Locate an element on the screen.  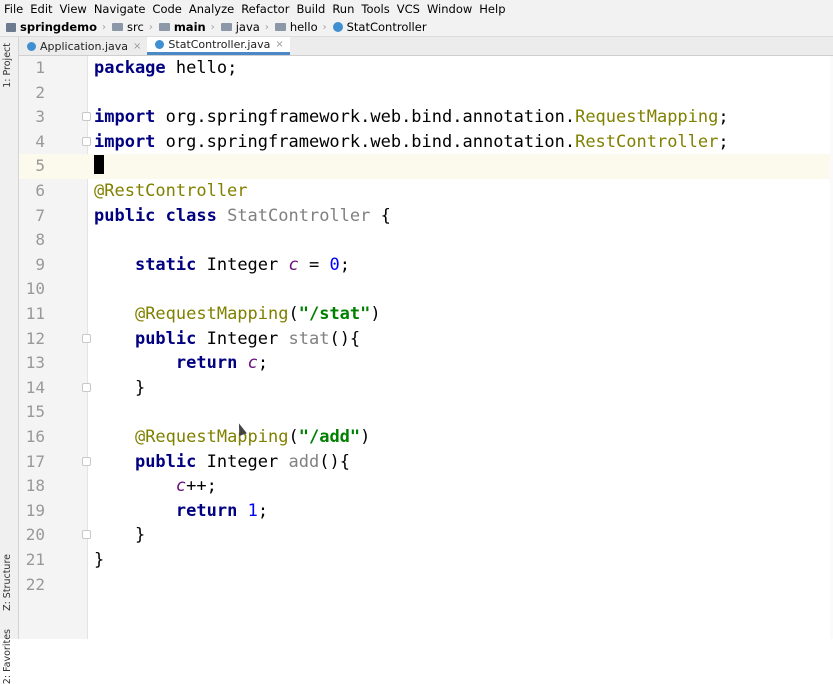
menu-build: Build is located at coordinates (310, 9).